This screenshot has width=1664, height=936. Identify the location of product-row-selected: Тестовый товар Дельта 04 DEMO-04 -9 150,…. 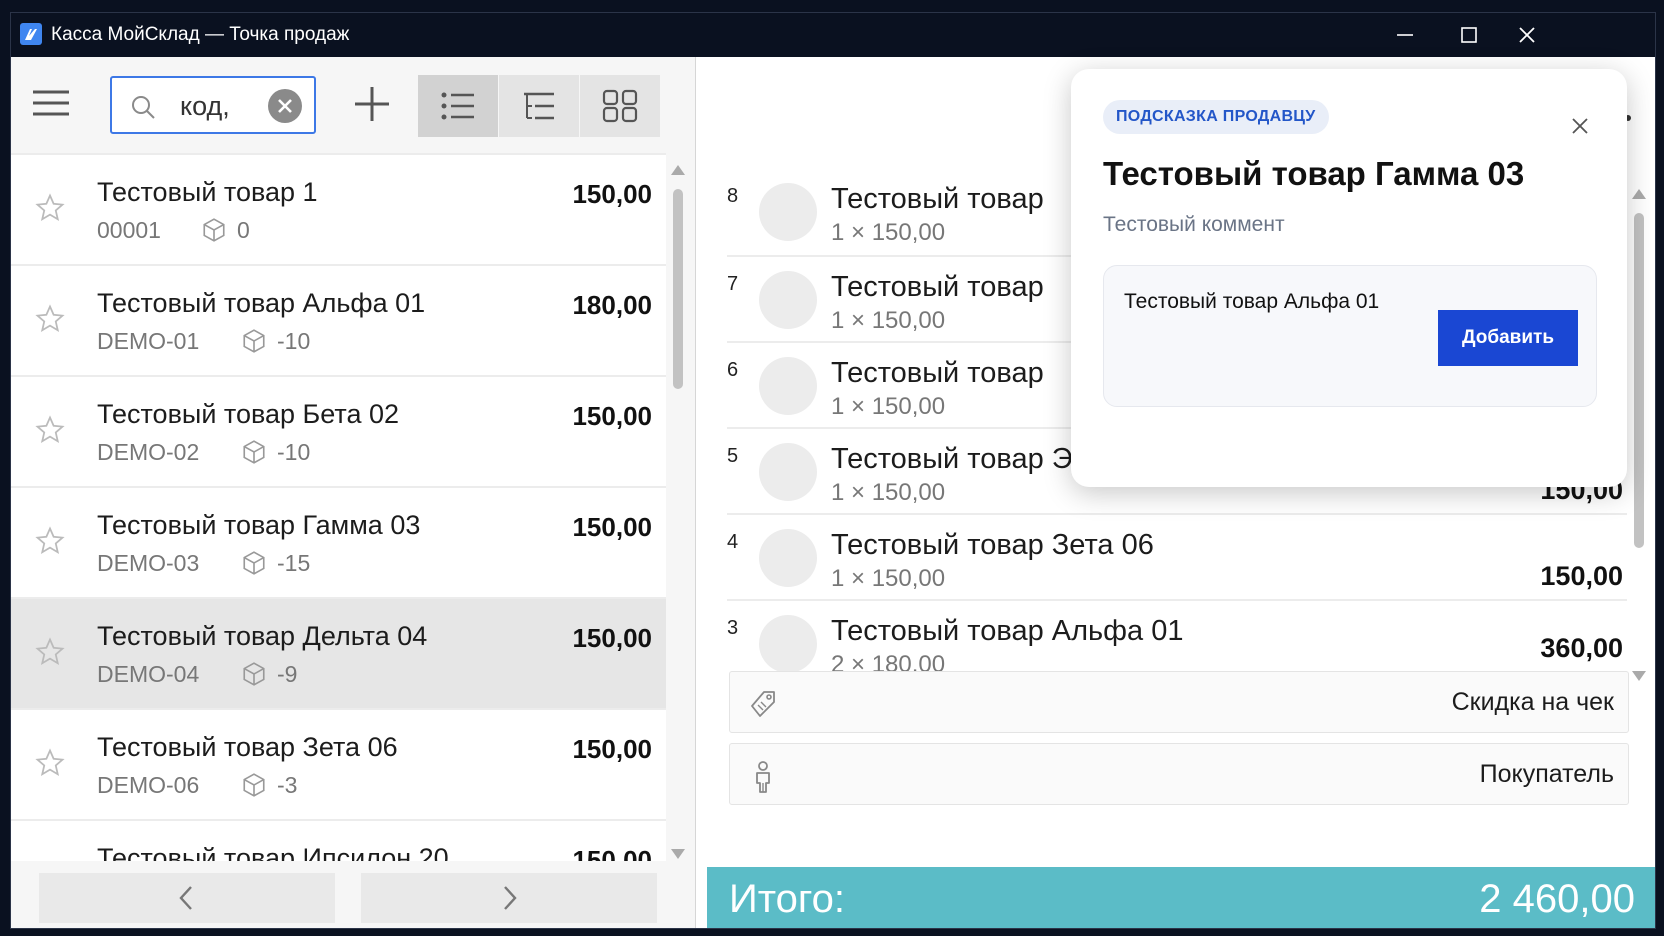
(338, 653).